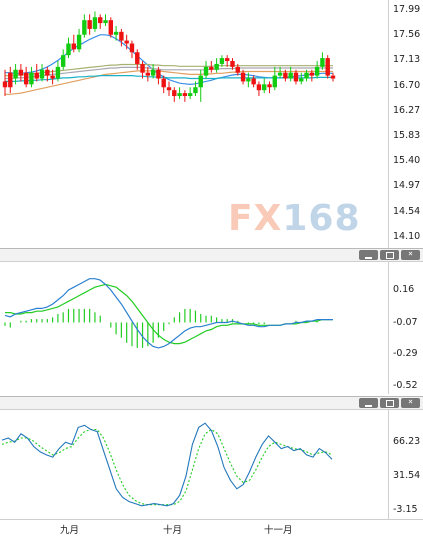  What do you see at coordinates (405, 464) in the screenshot?
I see `kd-y-axis: 66.23 31.54 -3.15` at bounding box center [405, 464].